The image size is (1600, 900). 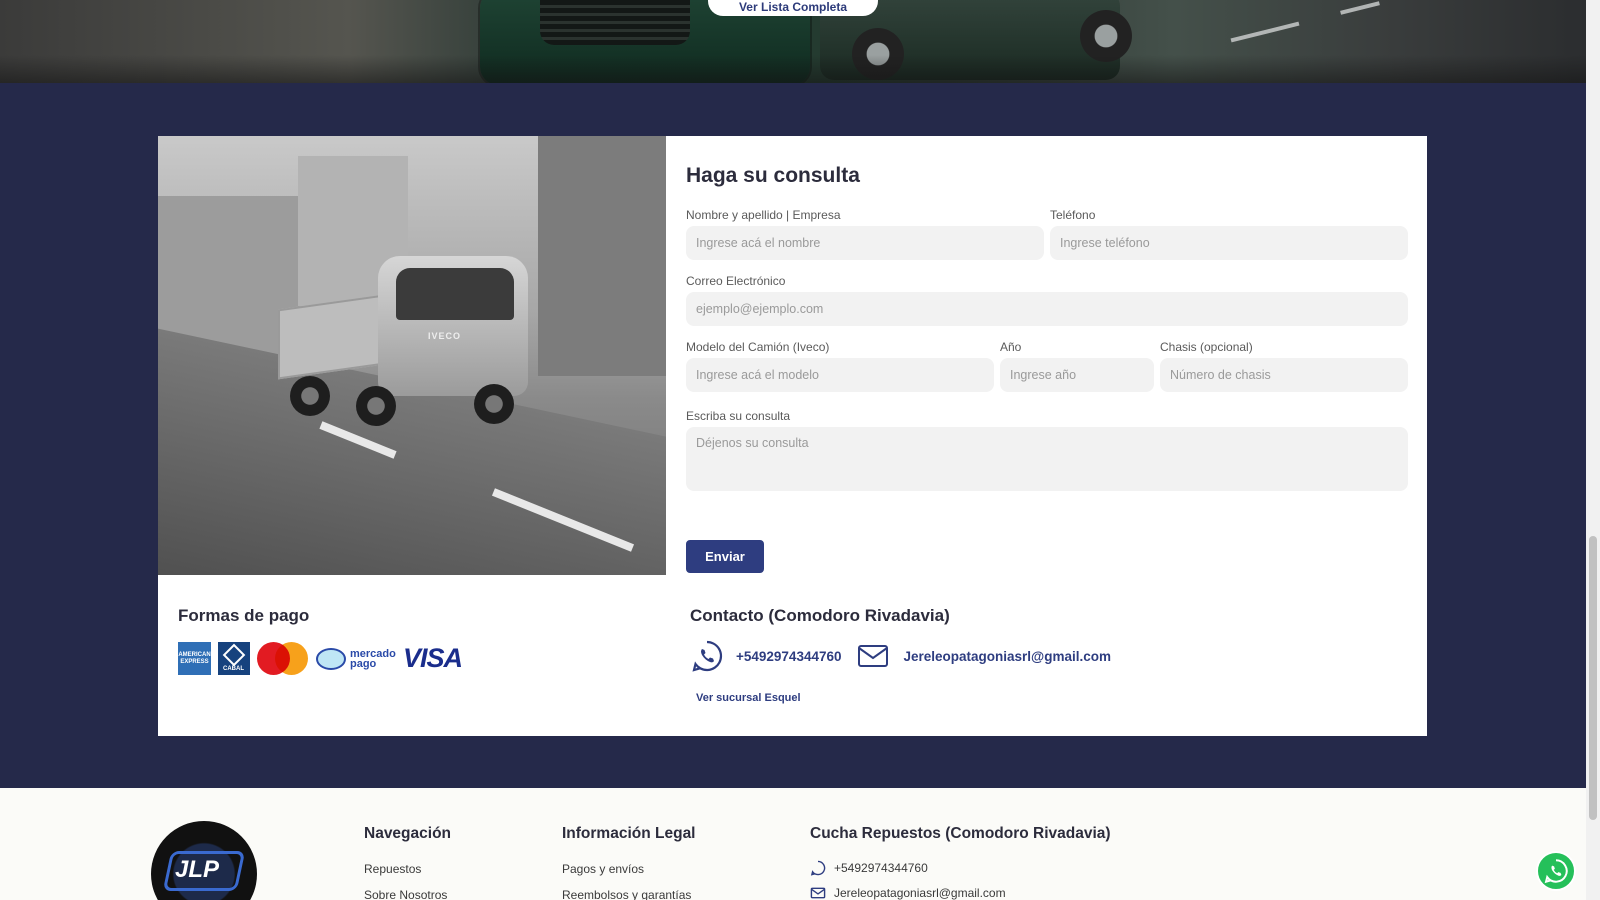 I want to click on year-label: Año, so click(x=1011, y=347).